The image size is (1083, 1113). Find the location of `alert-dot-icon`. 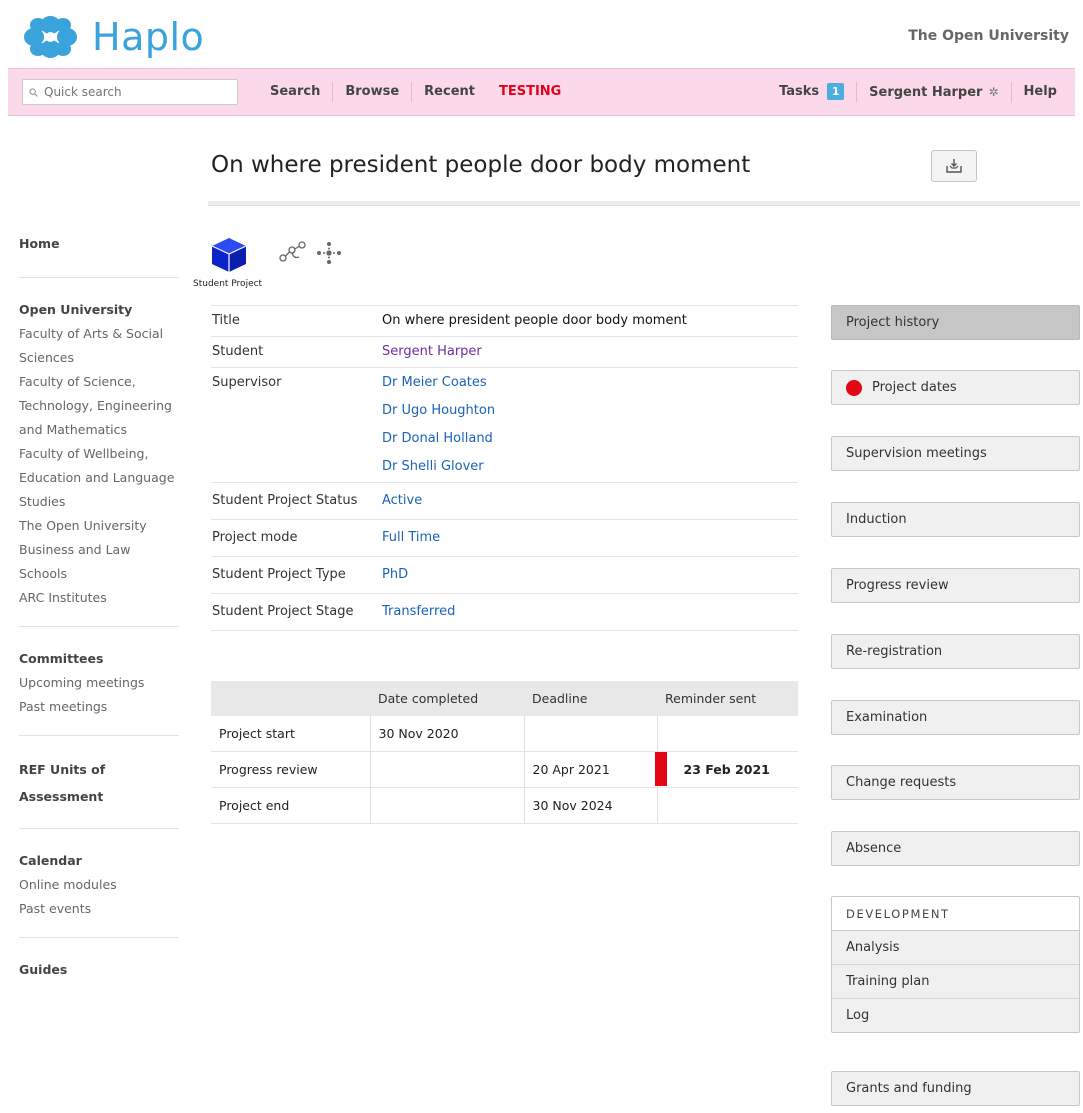

alert-dot-icon is located at coordinates (854, 387).